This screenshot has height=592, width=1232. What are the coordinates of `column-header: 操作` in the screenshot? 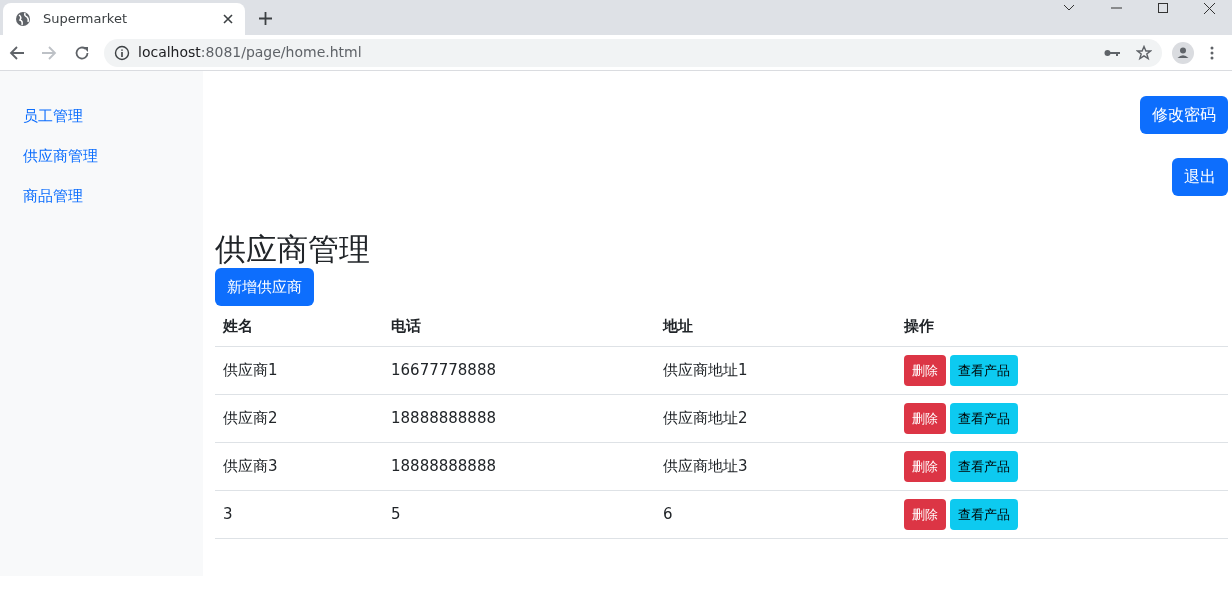 It's located at (919, 326).